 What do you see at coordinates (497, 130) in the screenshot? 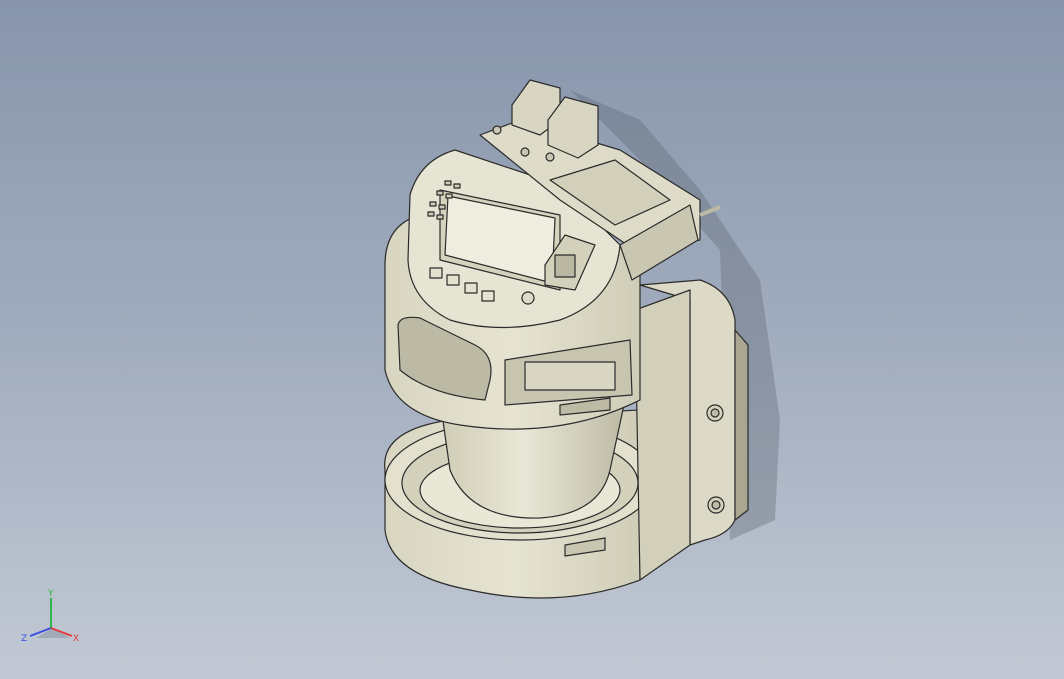
I see `screw-top` at bounding box center [497, 130].